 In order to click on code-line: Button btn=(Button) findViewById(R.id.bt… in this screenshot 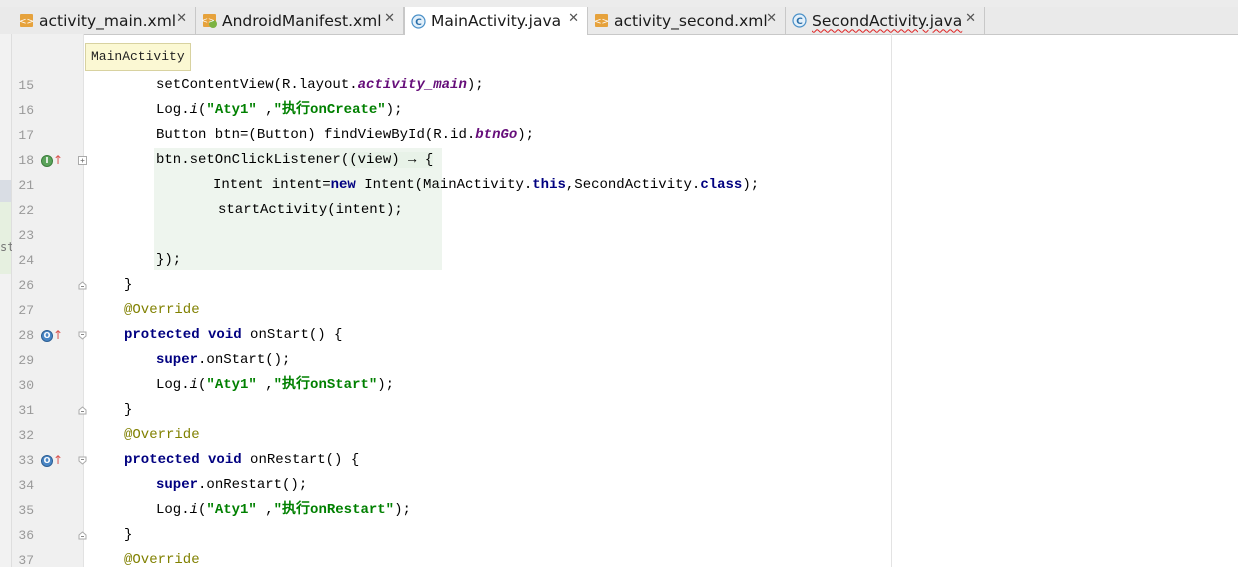, I will do `click(345, 135)`.